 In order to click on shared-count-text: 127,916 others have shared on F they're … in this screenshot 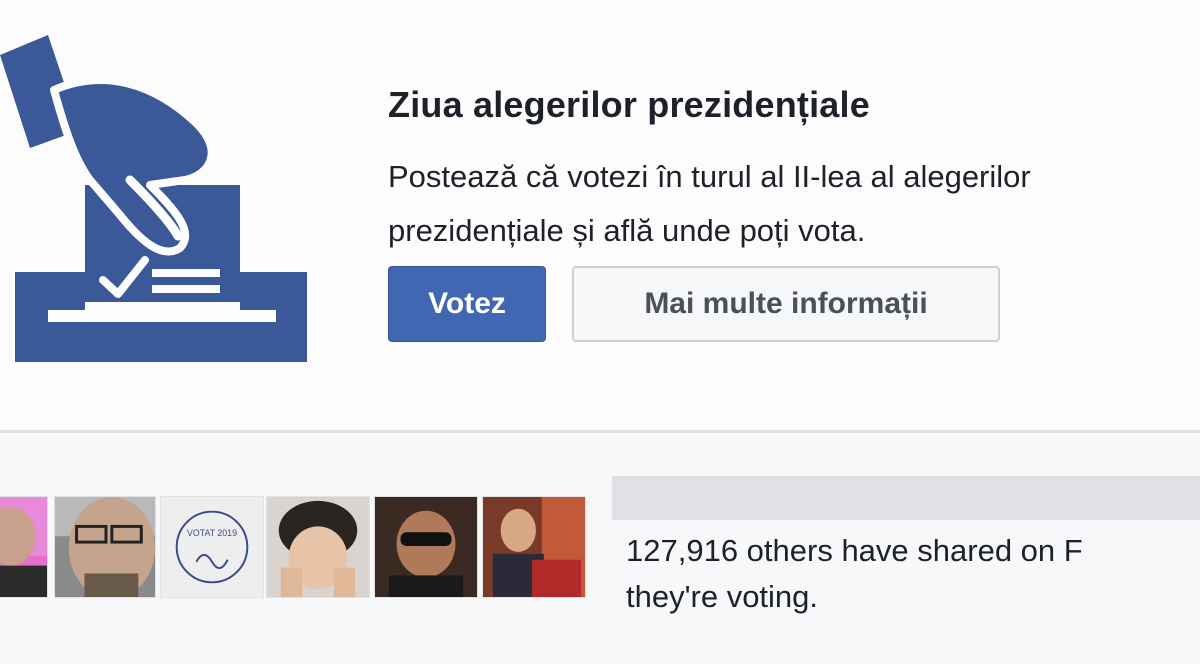, I will do `click(913, 574)`.